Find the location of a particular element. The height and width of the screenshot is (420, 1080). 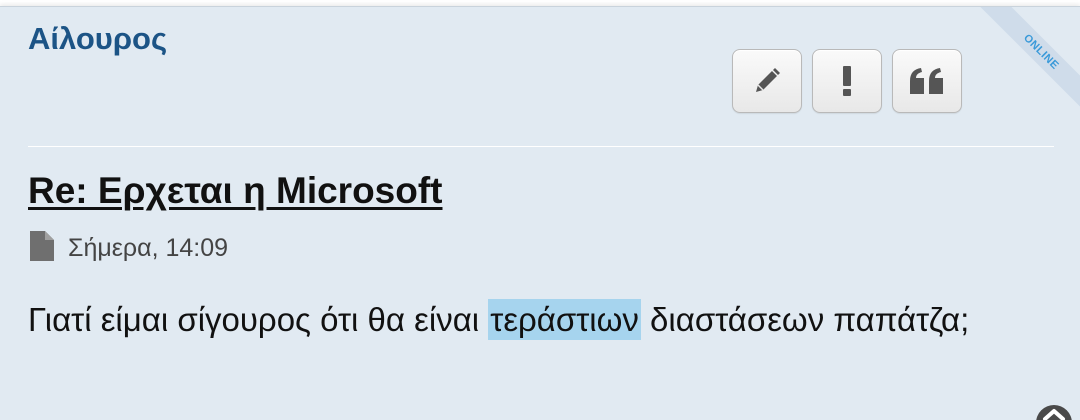

post-actions is located at coordinates (847, 81).